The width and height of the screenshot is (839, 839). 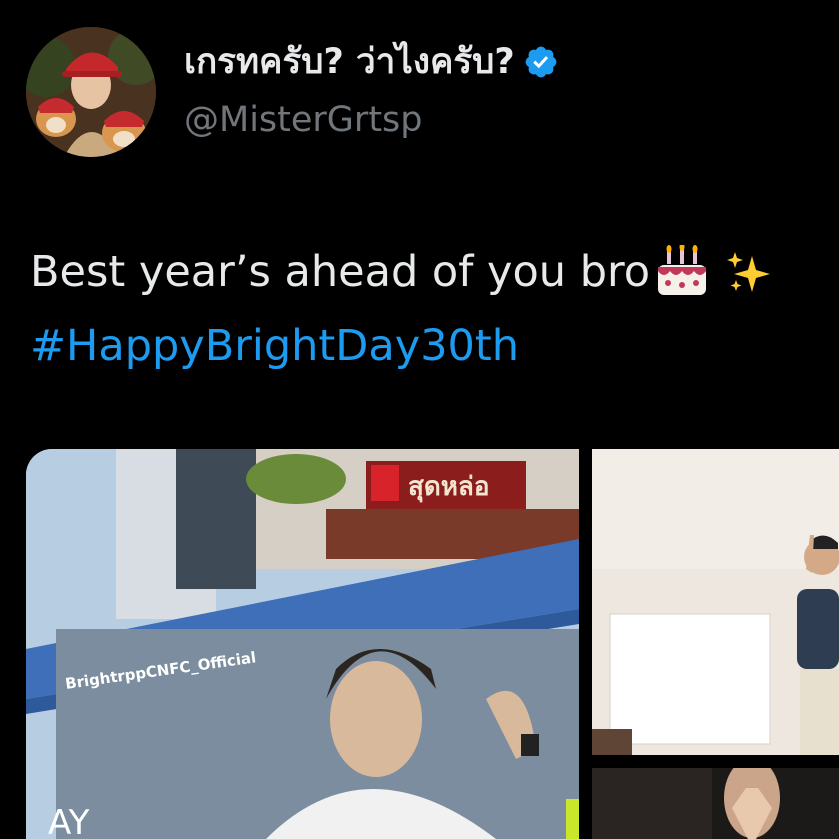 What do you see at coordinates (715, 602) in the screenshot?
I see `media-image-side-top` at bounding box center [715, 602].